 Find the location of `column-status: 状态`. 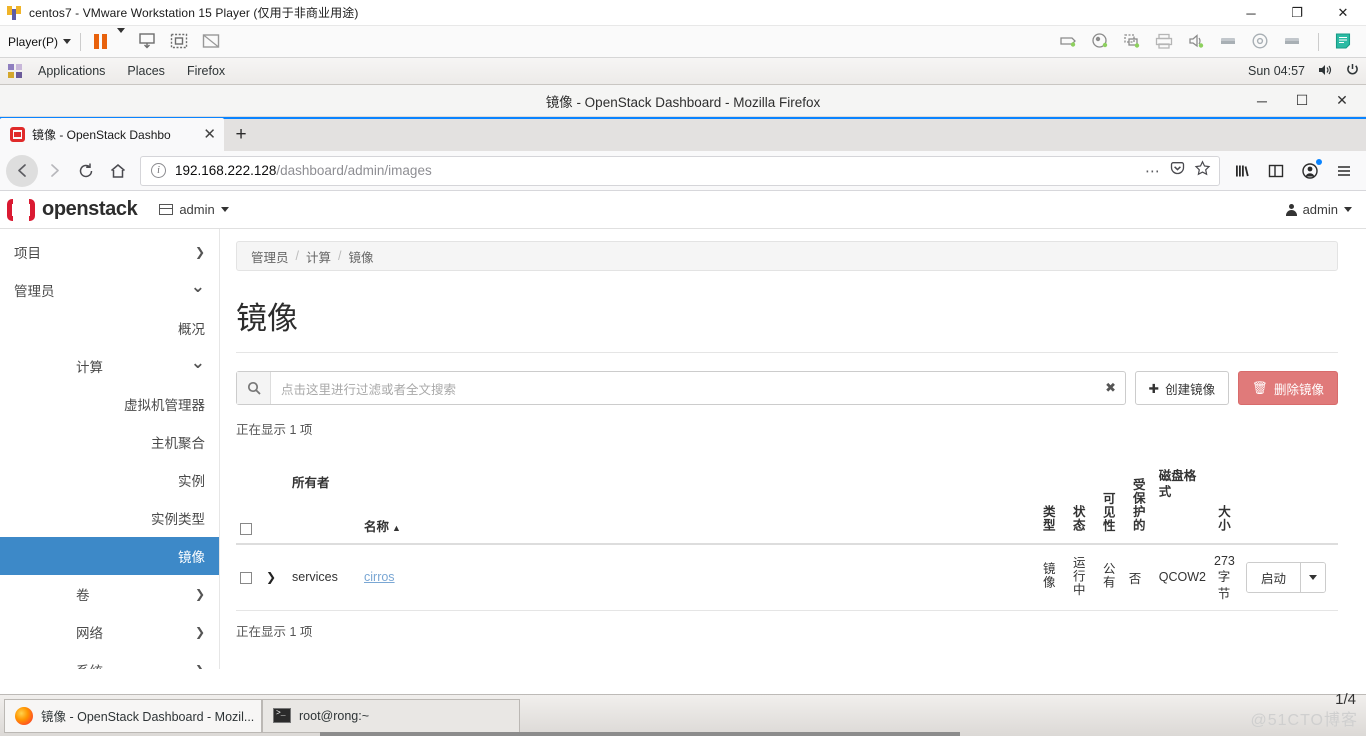

column-status: 状态 is located at coordinates (1079, 496).